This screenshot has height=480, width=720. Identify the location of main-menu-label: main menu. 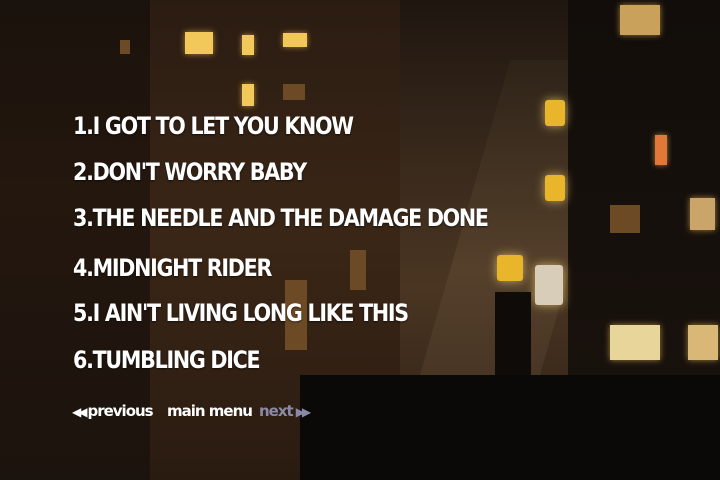
(210, 411).